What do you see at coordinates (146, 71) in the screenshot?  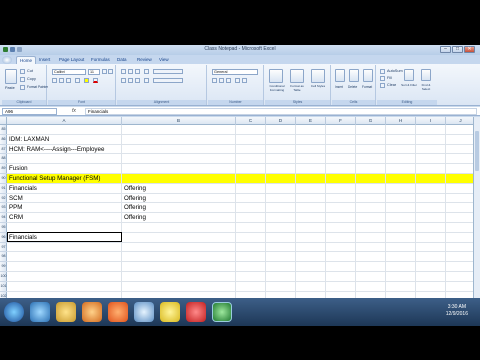 I see `orientation-icon` at bounding box center [146, 71].